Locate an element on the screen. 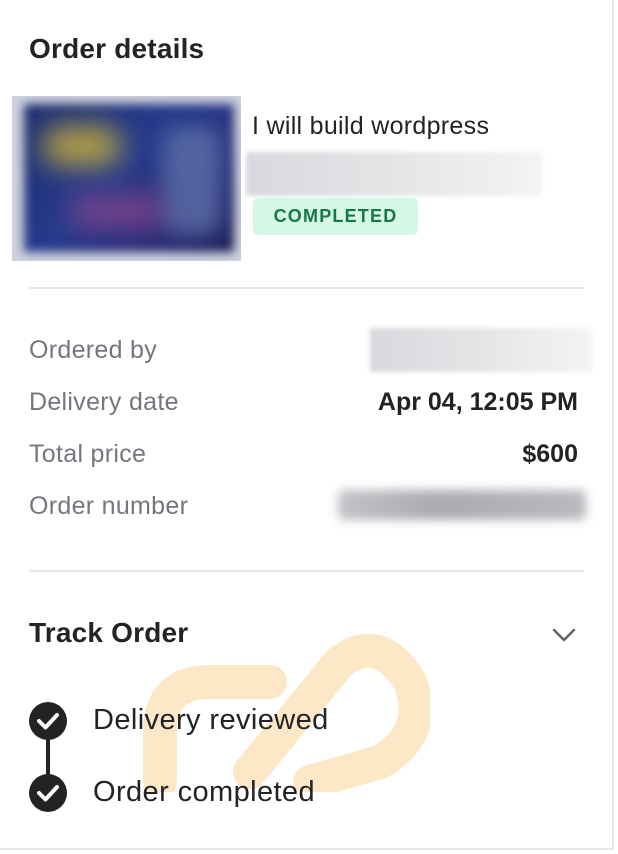 The height and width of the screenshot is (854, 618). status-badge: COMPLETED is located at coordinates (335, 216).